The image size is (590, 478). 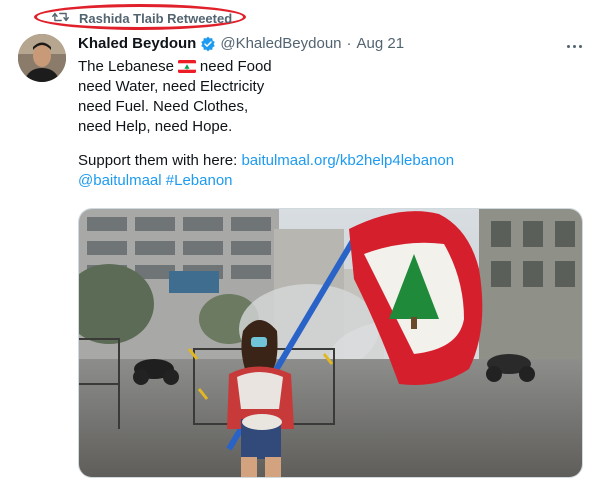 I want to click on tweet-date: Aug 21, so click(x=381, y=43).